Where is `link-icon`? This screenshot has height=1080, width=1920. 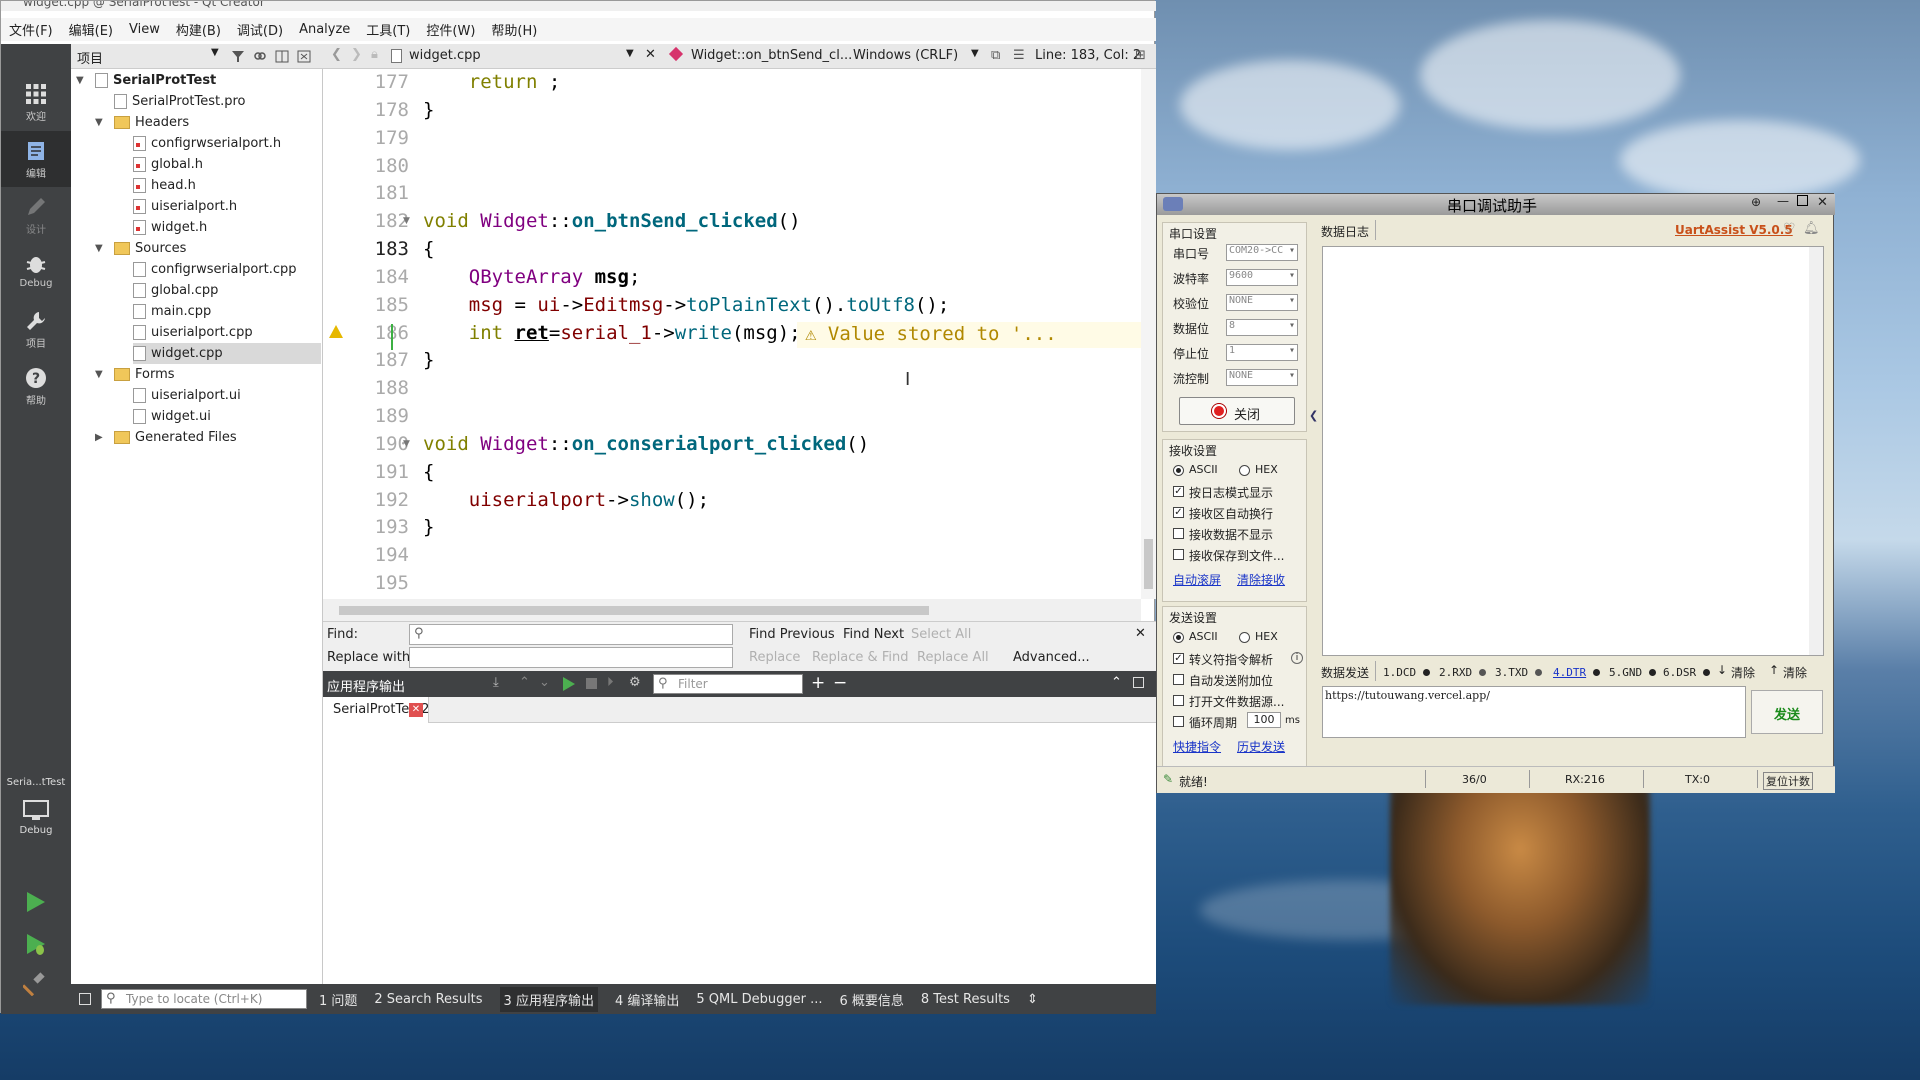 link-icon is located at coordinates (260, 56).